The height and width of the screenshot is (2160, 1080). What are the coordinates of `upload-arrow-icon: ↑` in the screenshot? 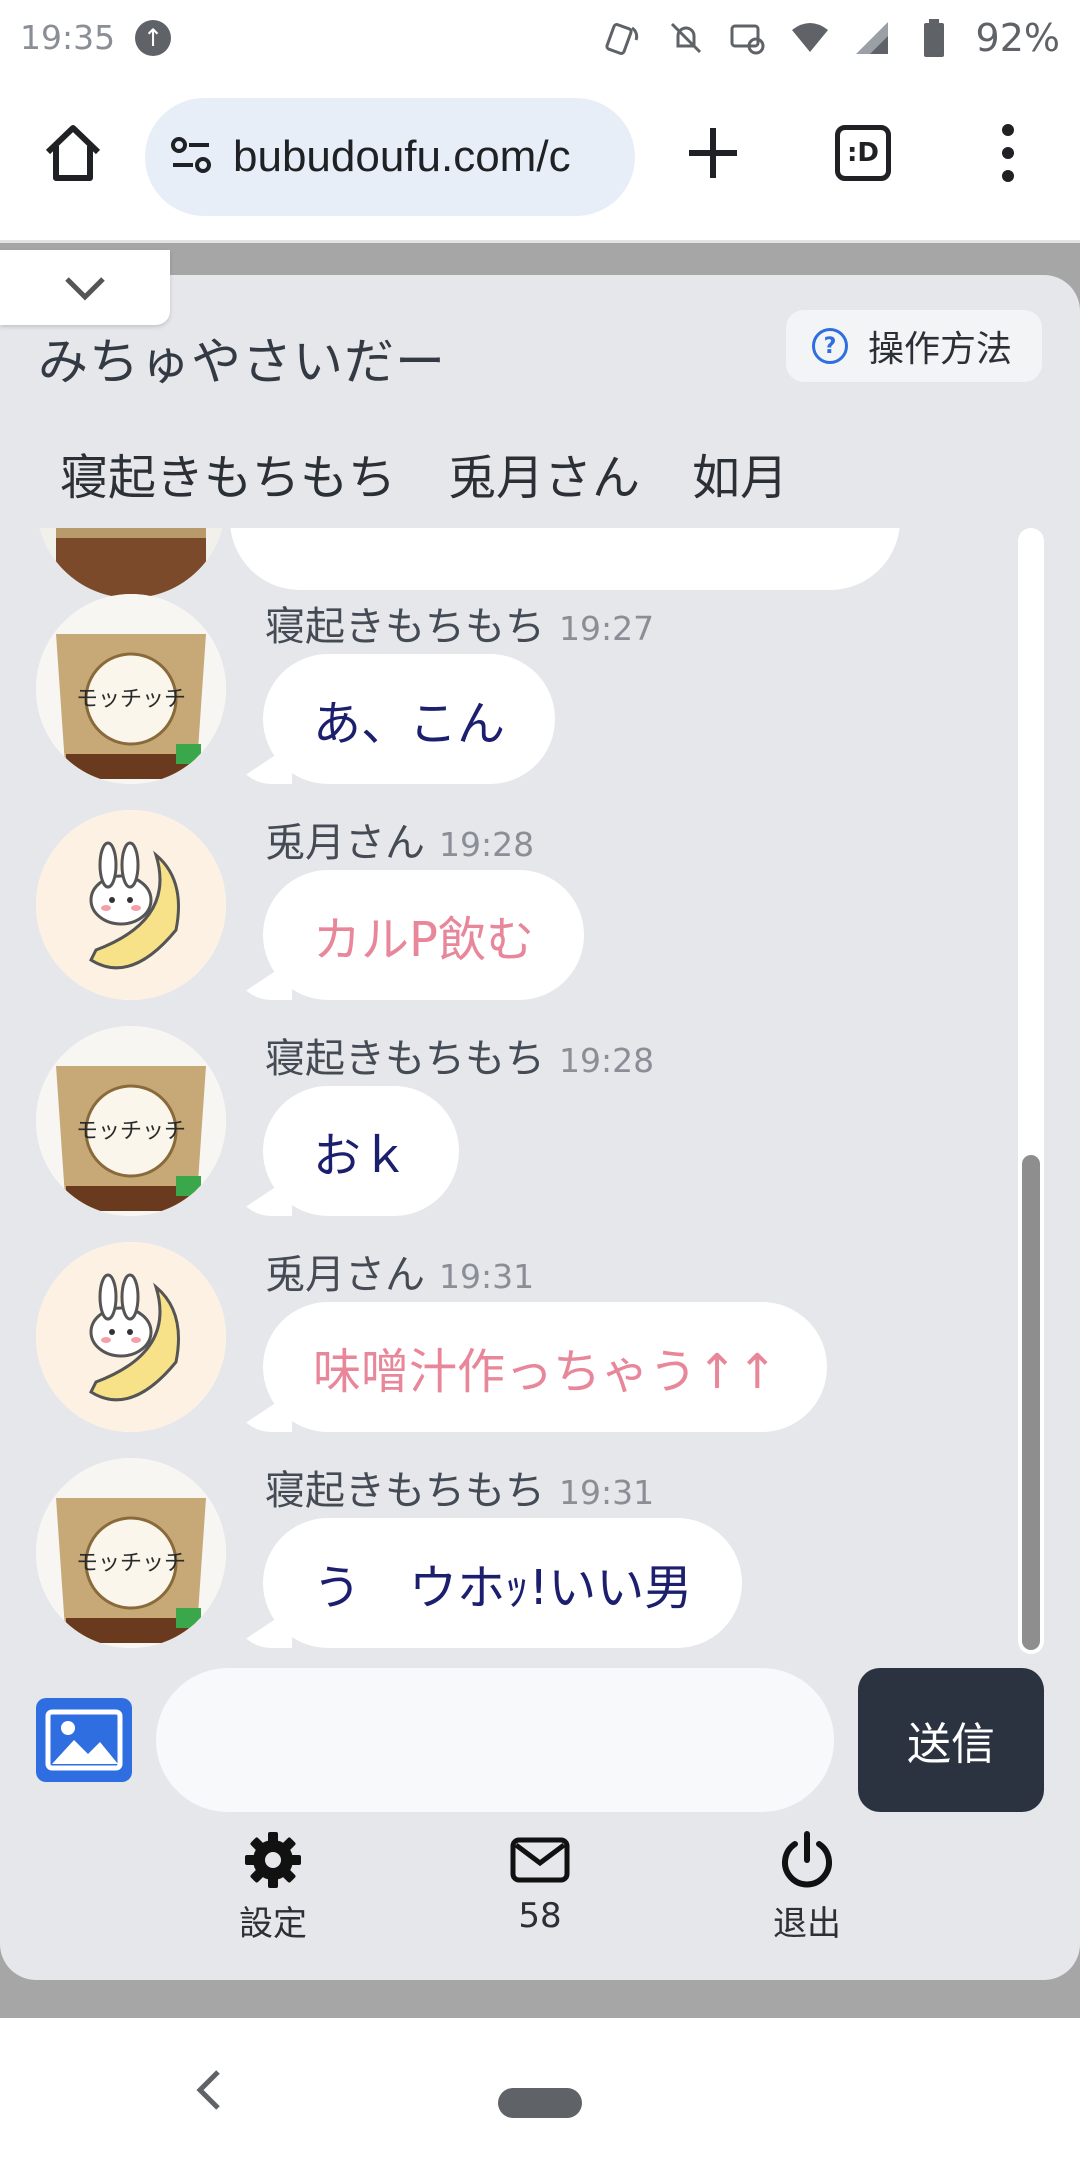 It's located at (153, 37).